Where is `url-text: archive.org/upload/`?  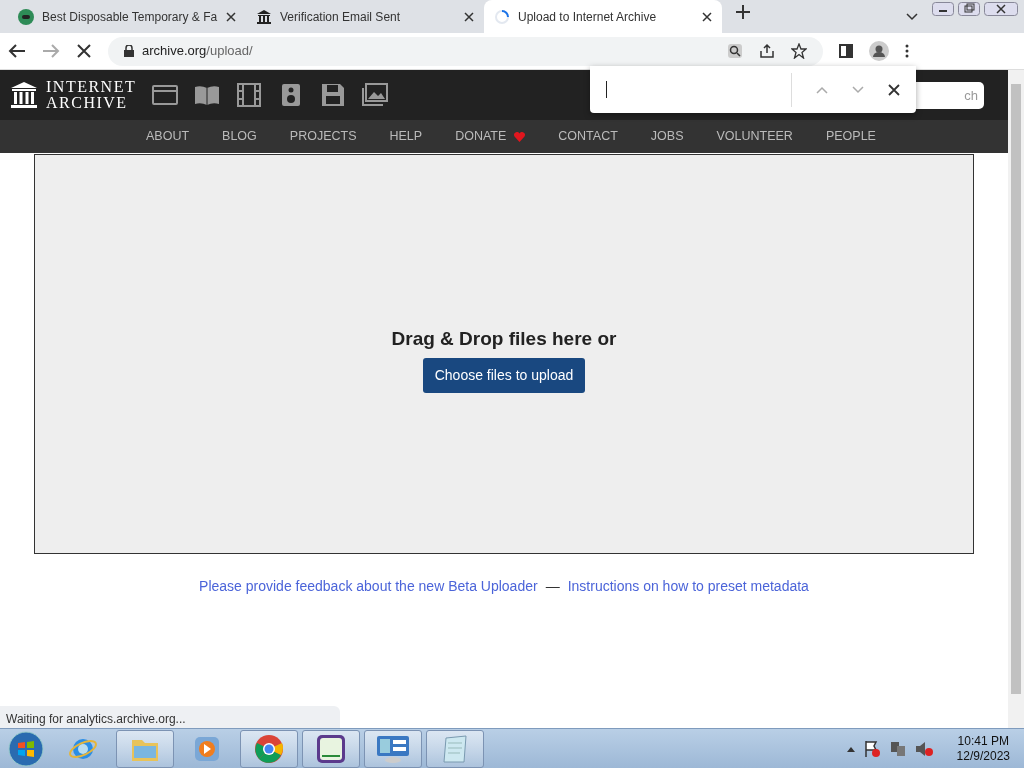
url-text: archive.org/upload/ is located at coordinates (197, 51).